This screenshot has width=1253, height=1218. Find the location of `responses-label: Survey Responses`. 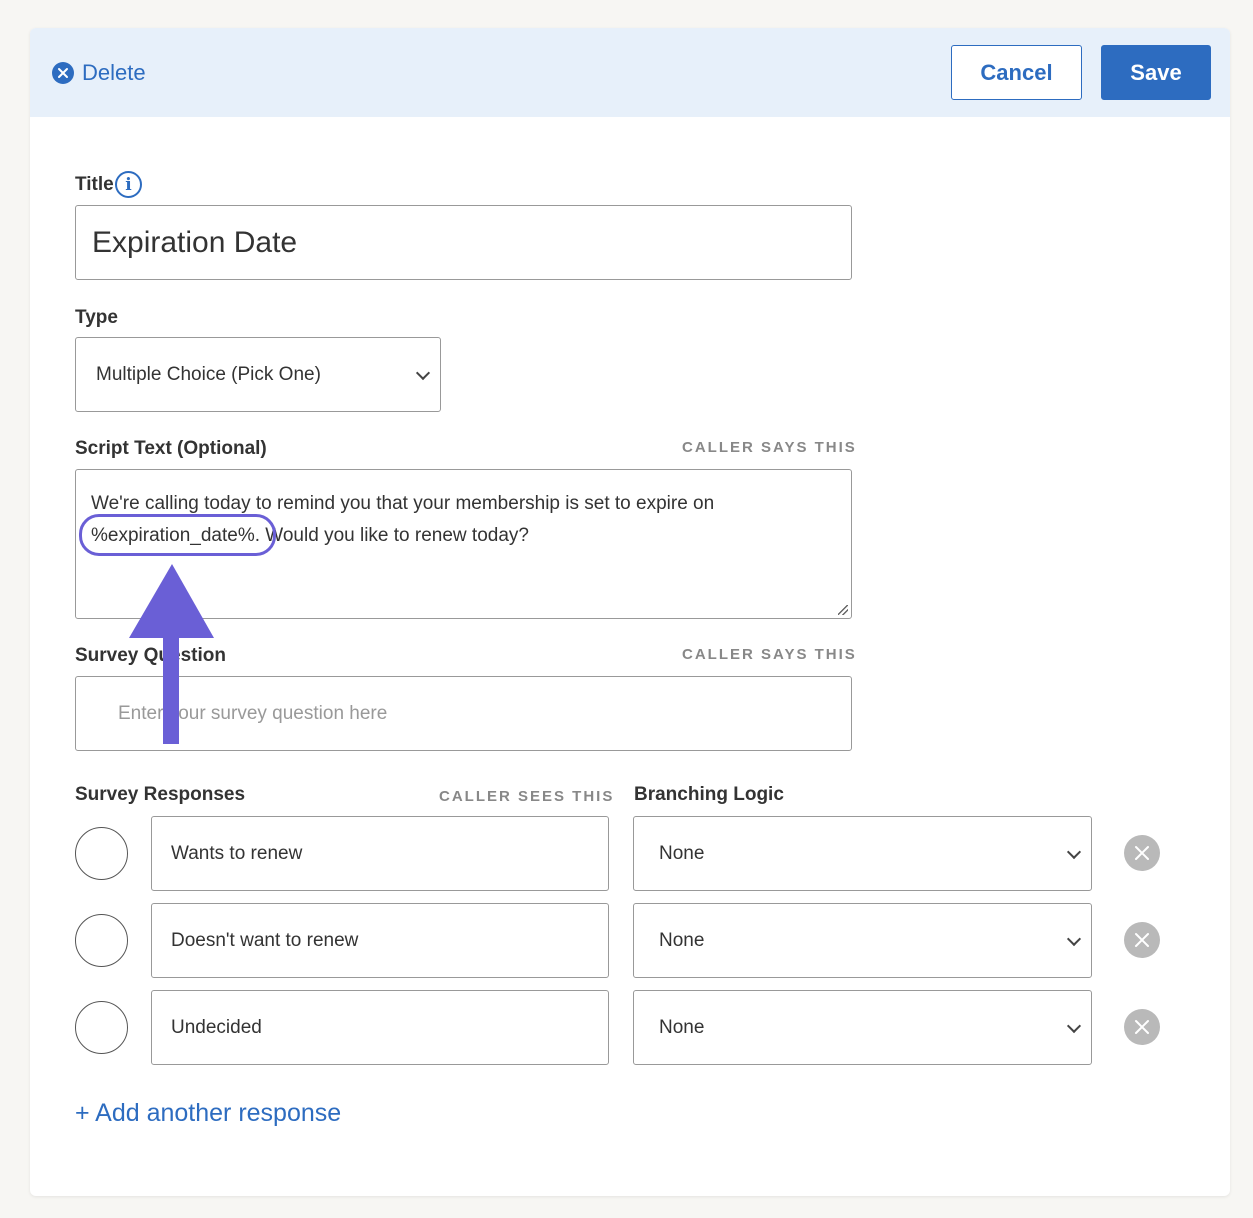

responses-label: Survey Responses is located at coordinates (160, 794).